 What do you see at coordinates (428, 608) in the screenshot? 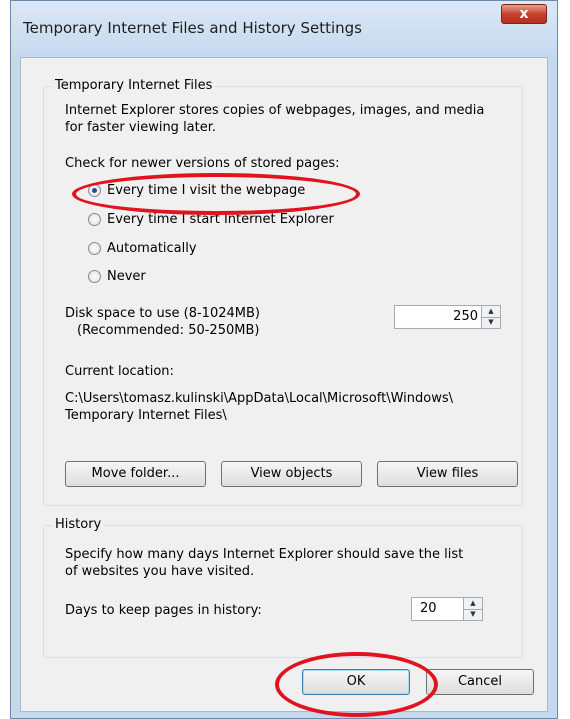
I see `days-value: 20` at bounding box center [428, 608].